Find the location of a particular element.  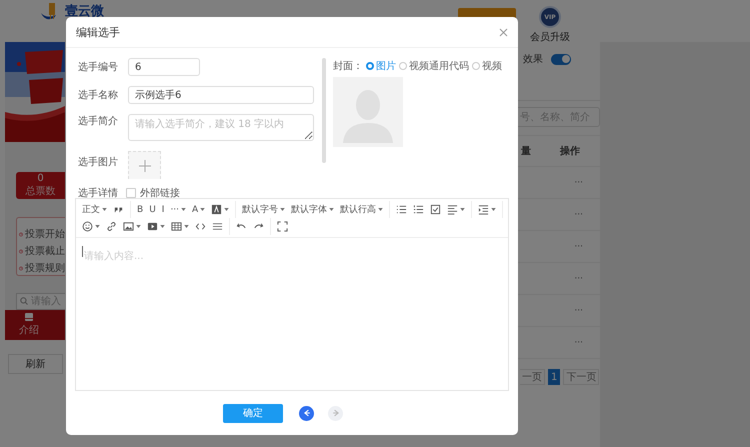

fullscreen-icon is located at coordinates (282, 226).